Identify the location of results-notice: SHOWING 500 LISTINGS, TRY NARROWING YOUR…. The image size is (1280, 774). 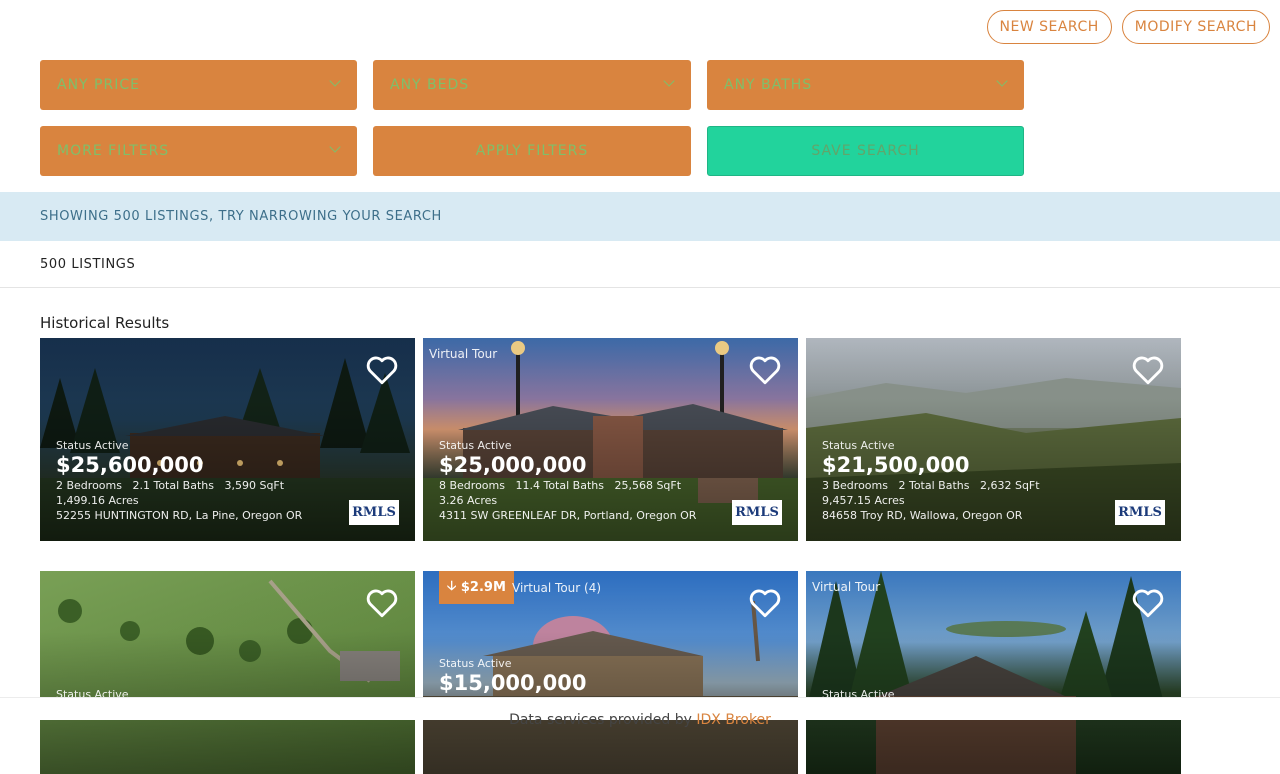
(640, 216).